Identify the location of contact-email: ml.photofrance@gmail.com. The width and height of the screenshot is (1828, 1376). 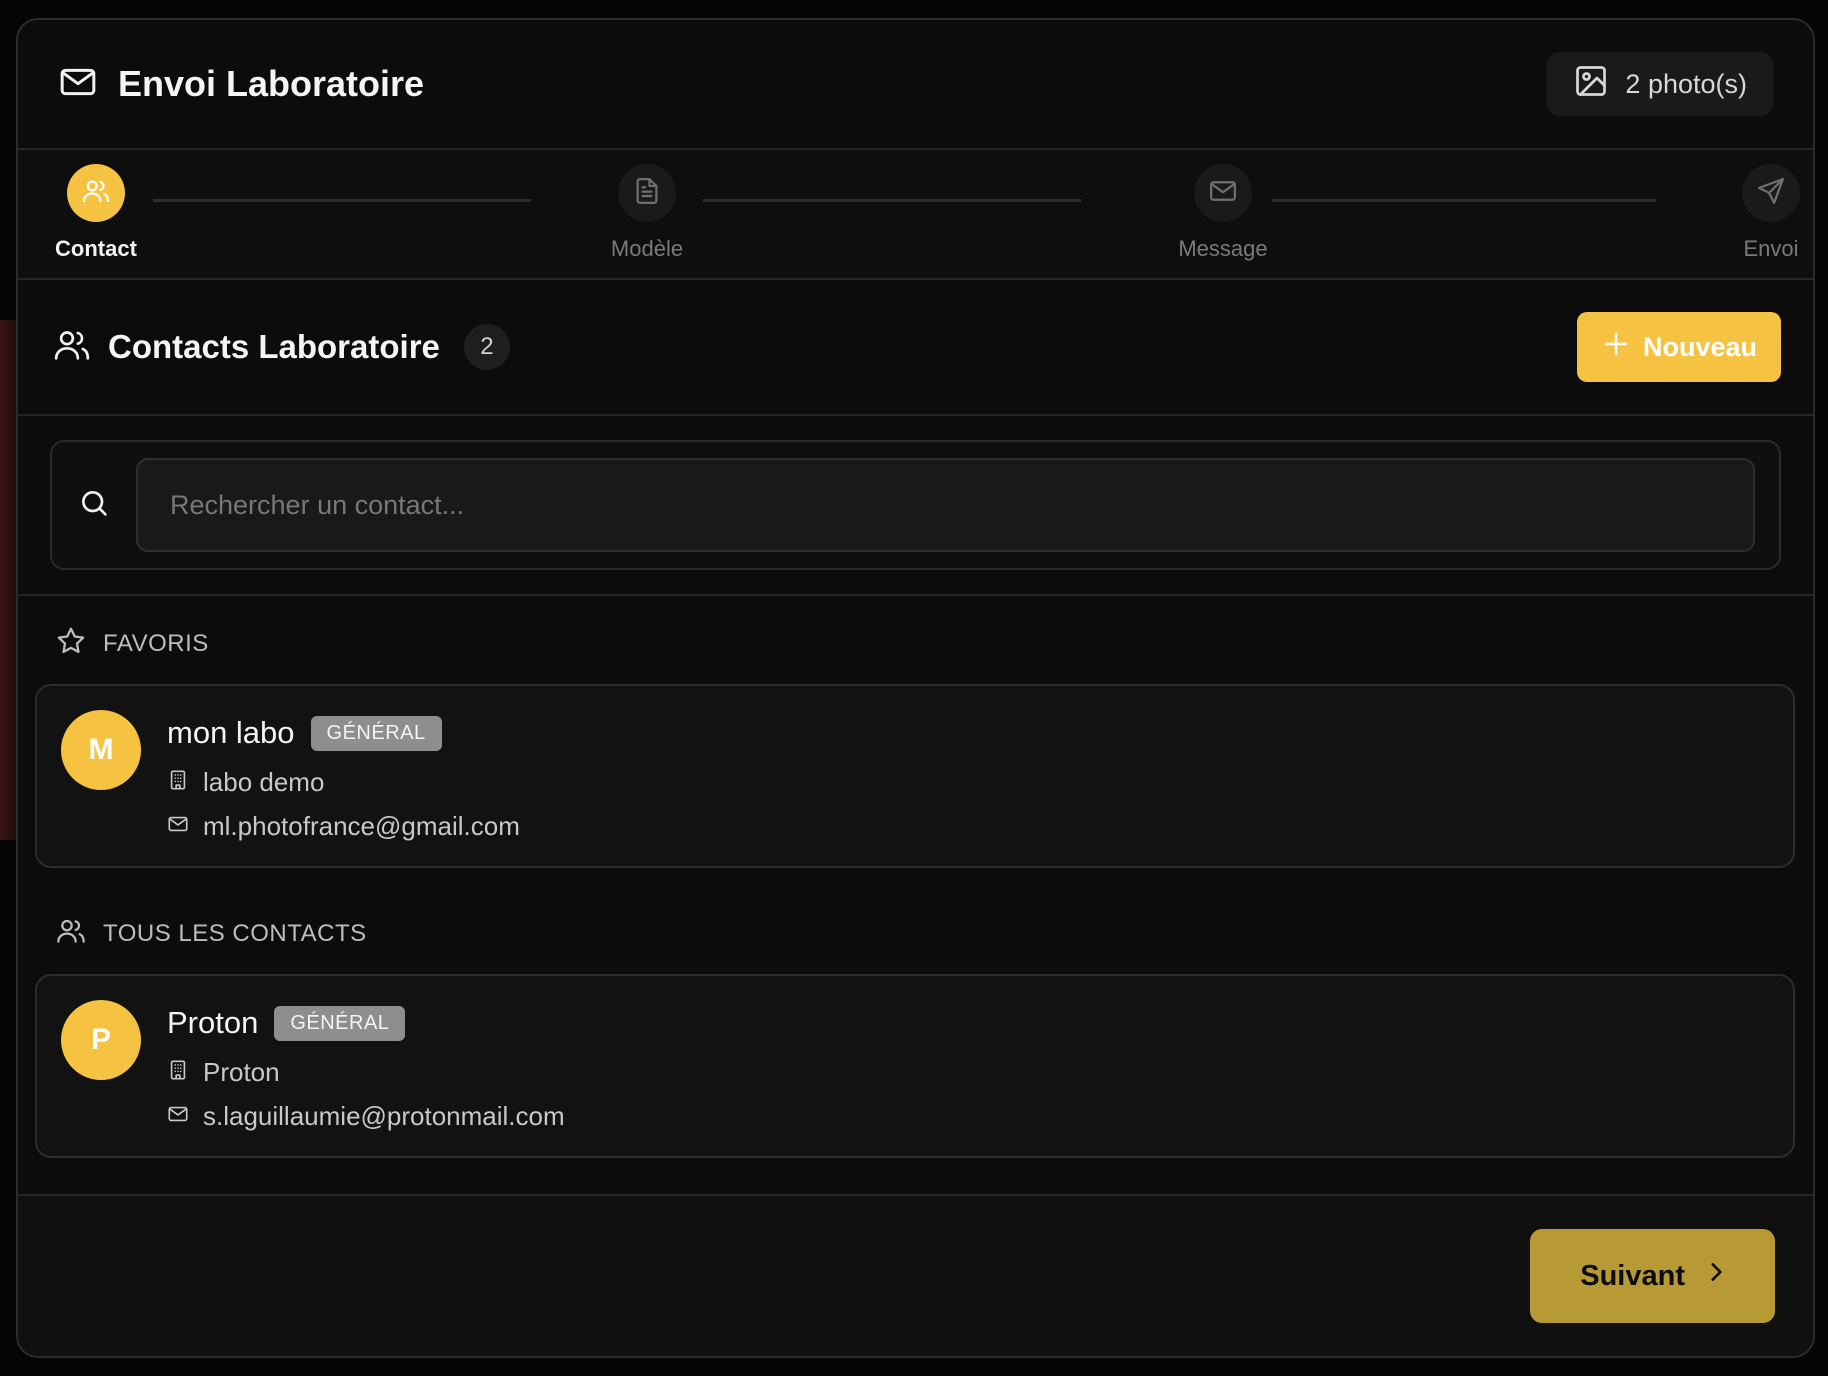
(361, 825).